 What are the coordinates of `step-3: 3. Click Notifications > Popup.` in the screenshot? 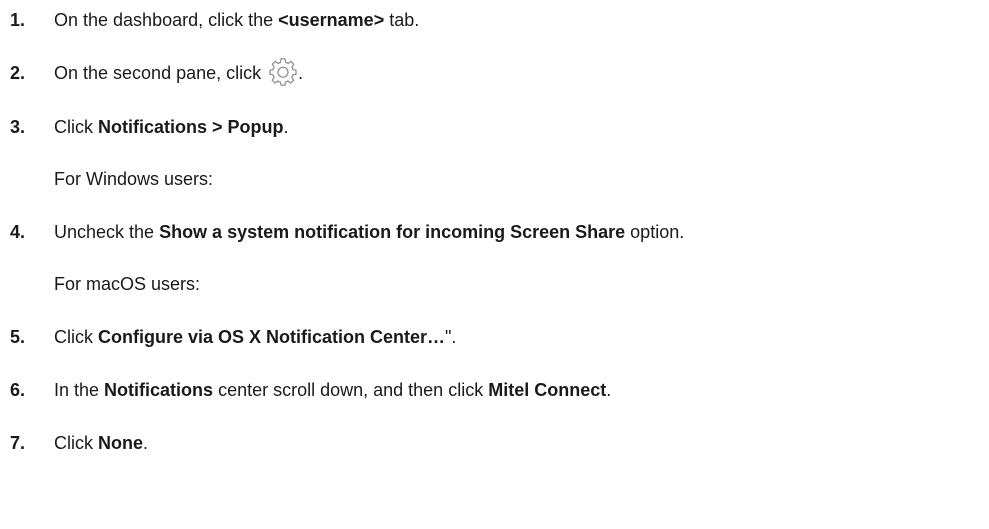 It's located at (149, 127).